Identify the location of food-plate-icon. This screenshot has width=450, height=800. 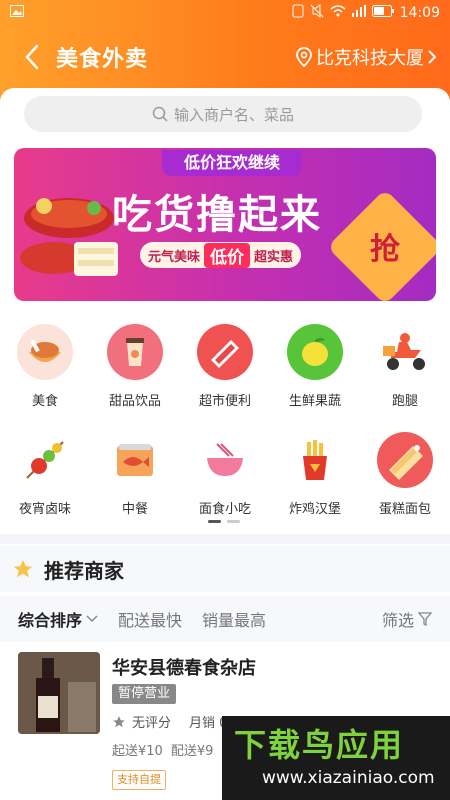
(69, 237).